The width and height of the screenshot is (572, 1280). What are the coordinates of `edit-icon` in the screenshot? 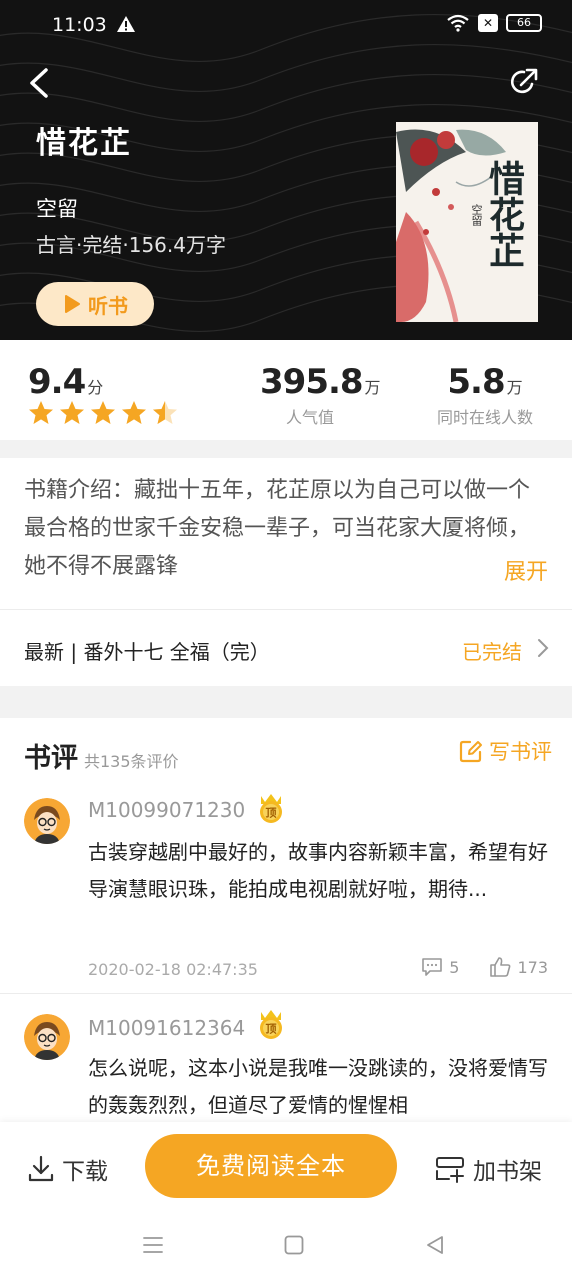 It's located at (470, 751).